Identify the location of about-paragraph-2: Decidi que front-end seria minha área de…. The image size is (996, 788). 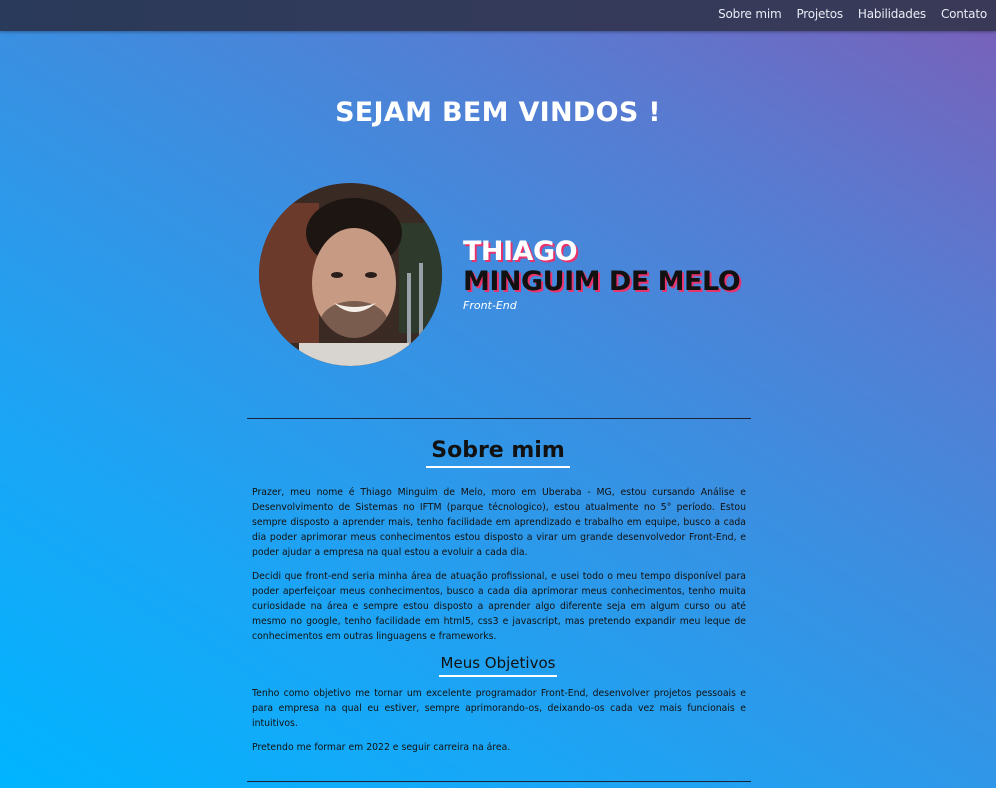
(499, 606).